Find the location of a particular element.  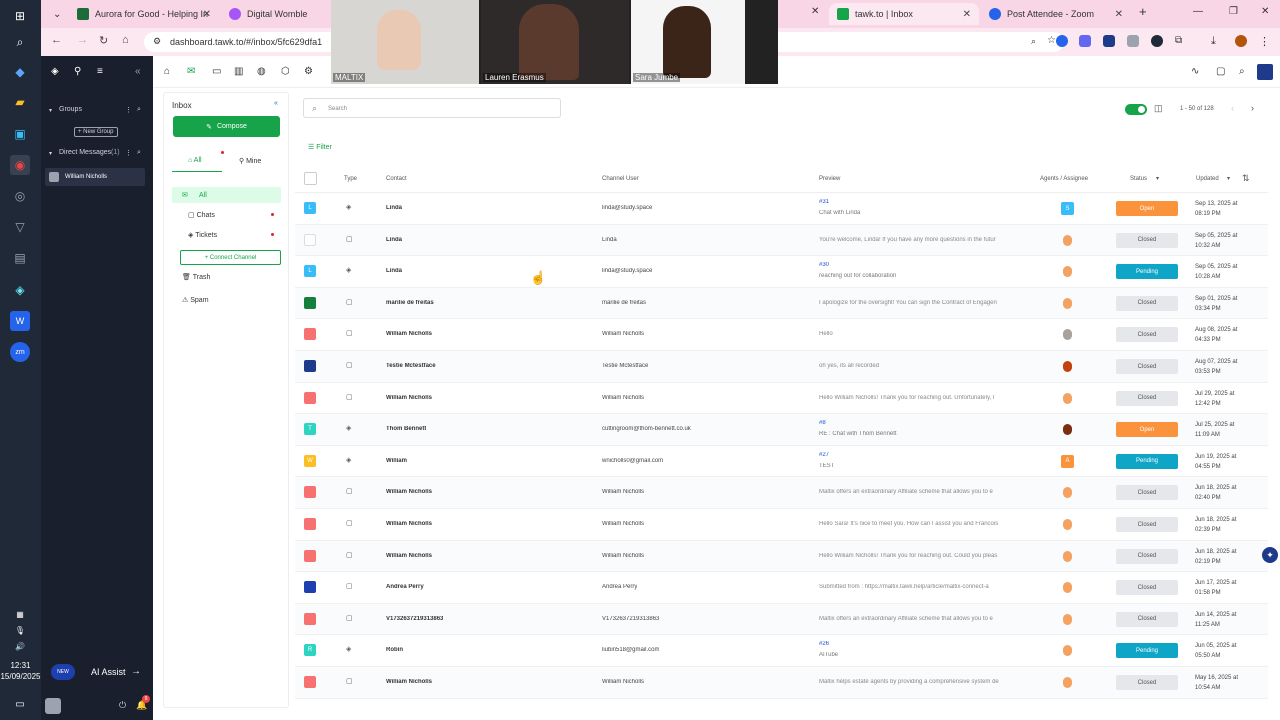

dm-menu-icon: ⋮ is located at coordinates (128, 153).